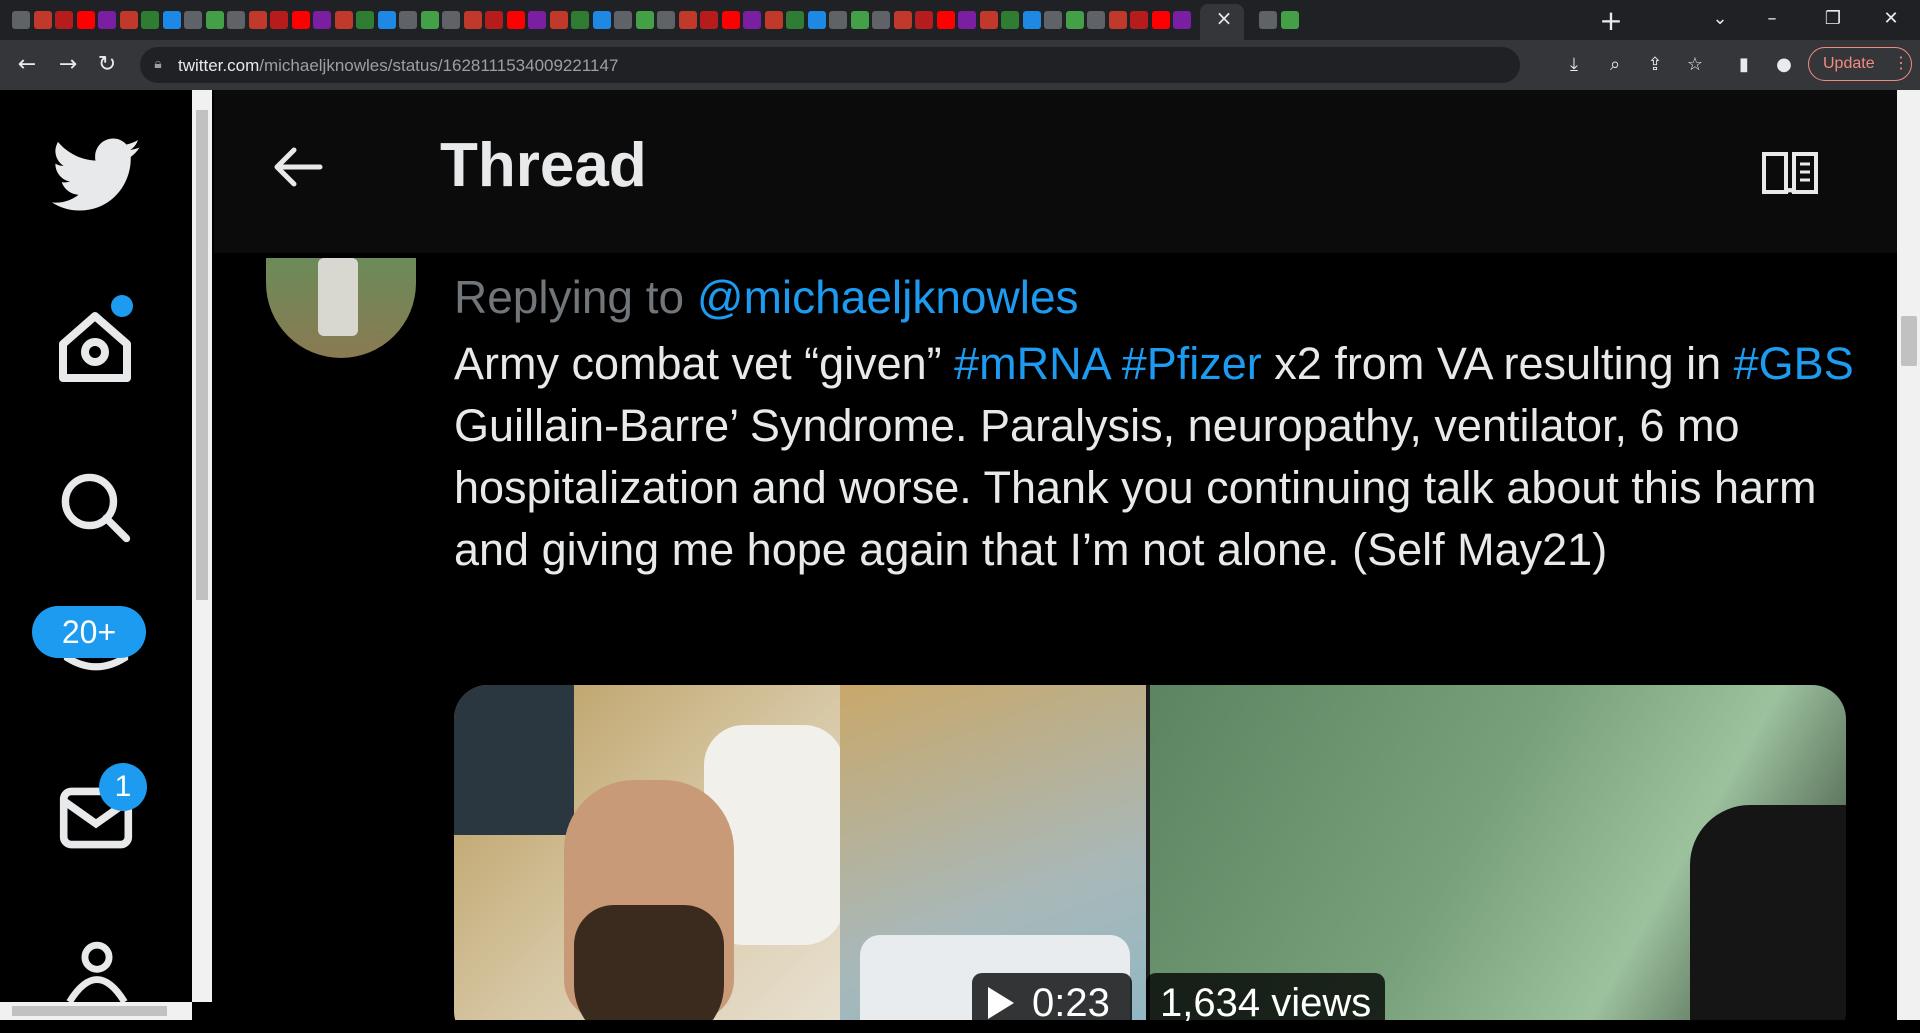  Describe the element at coordinates (1744, 64) in the screenshot. I see `side-panel-icon: ▮` at that location.